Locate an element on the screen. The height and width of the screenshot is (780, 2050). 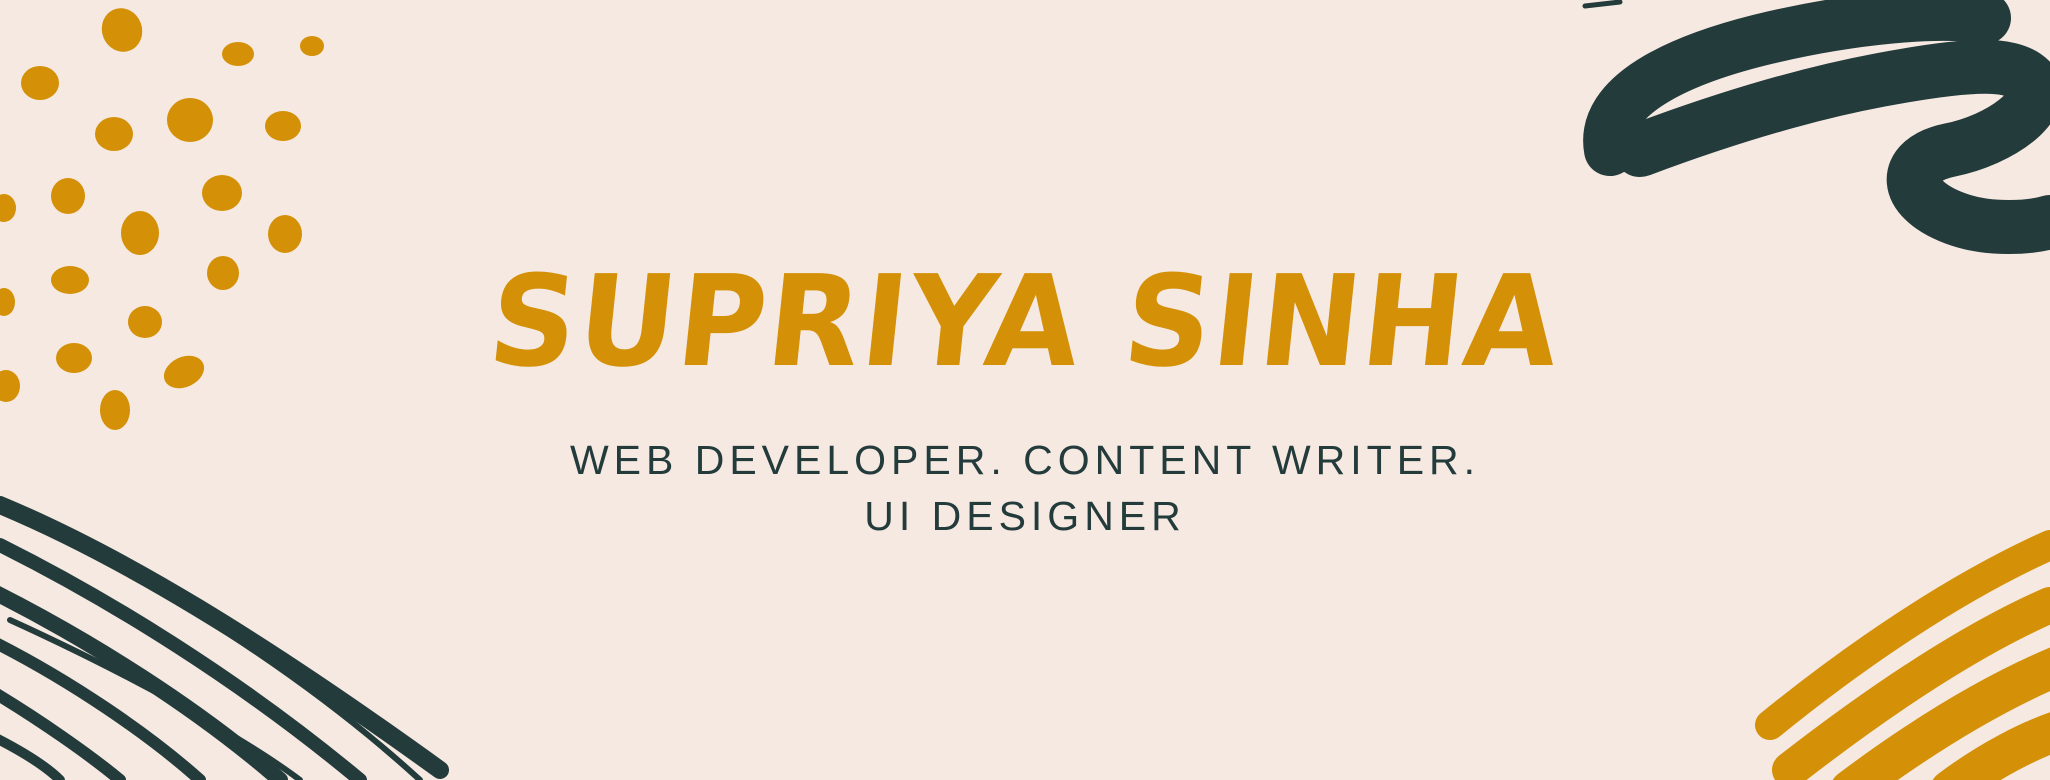
brush-squiggle-top-right is located at coordinates (1816, 127).